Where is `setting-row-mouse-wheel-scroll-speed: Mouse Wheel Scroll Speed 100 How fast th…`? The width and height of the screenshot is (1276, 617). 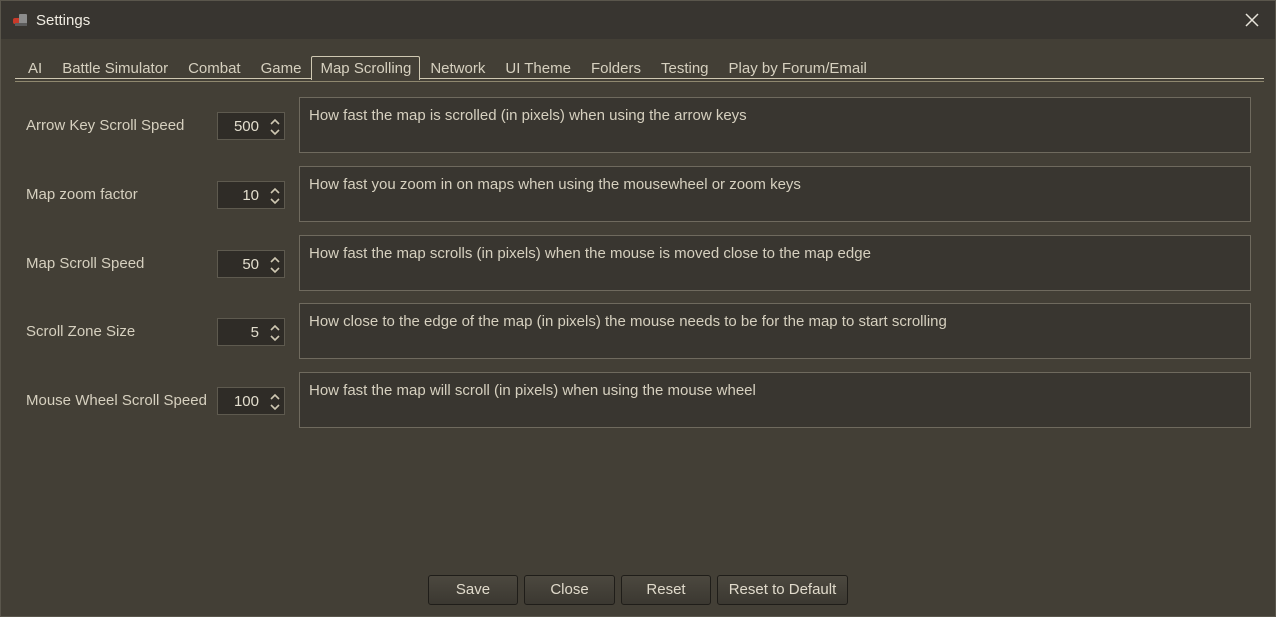
setting-row-mouse-wheel-scroll-speed: Mouse Wheel Scroll Speed 100 How fast th… is located at coordinates (638, 400).